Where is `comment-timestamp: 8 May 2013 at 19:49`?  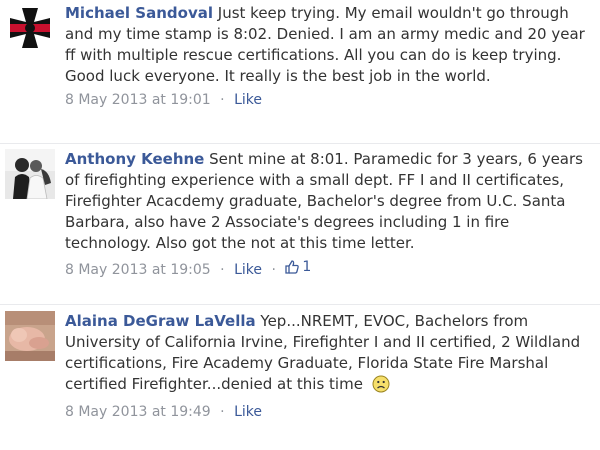
comment-timestamp: 8 May 2013 at 19:49 is located at coordinates (138, 412).